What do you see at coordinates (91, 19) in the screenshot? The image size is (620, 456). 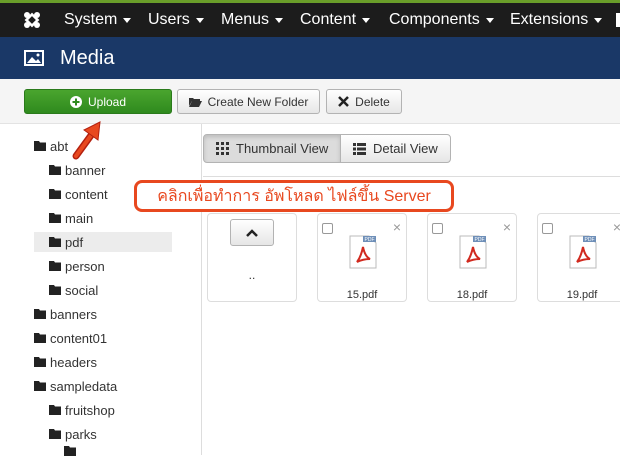 I see `menu-label: System` at bounding box center [91, 19].